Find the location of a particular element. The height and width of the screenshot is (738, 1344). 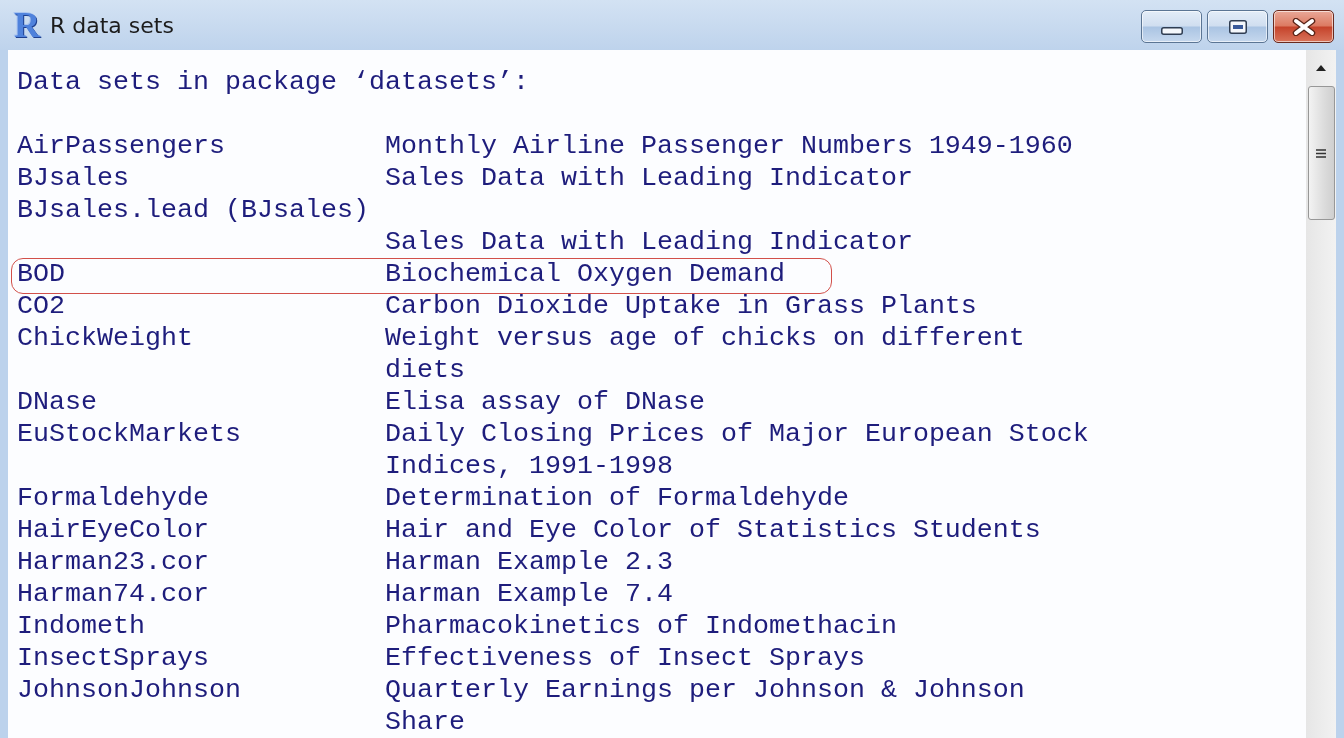

close-button is located at coordinates (1303, 26).